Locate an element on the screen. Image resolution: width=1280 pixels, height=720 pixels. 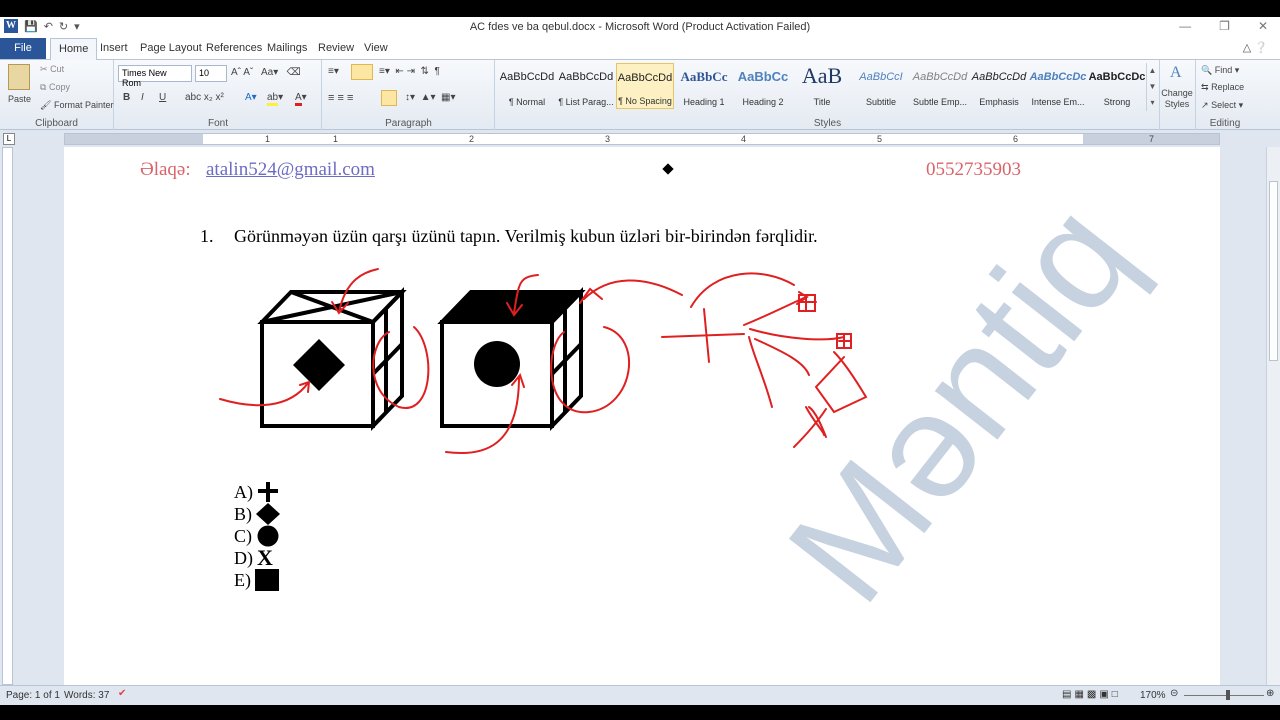
align-buttons: ≡ ≡ ≡ is located at coordinates (340, 98).